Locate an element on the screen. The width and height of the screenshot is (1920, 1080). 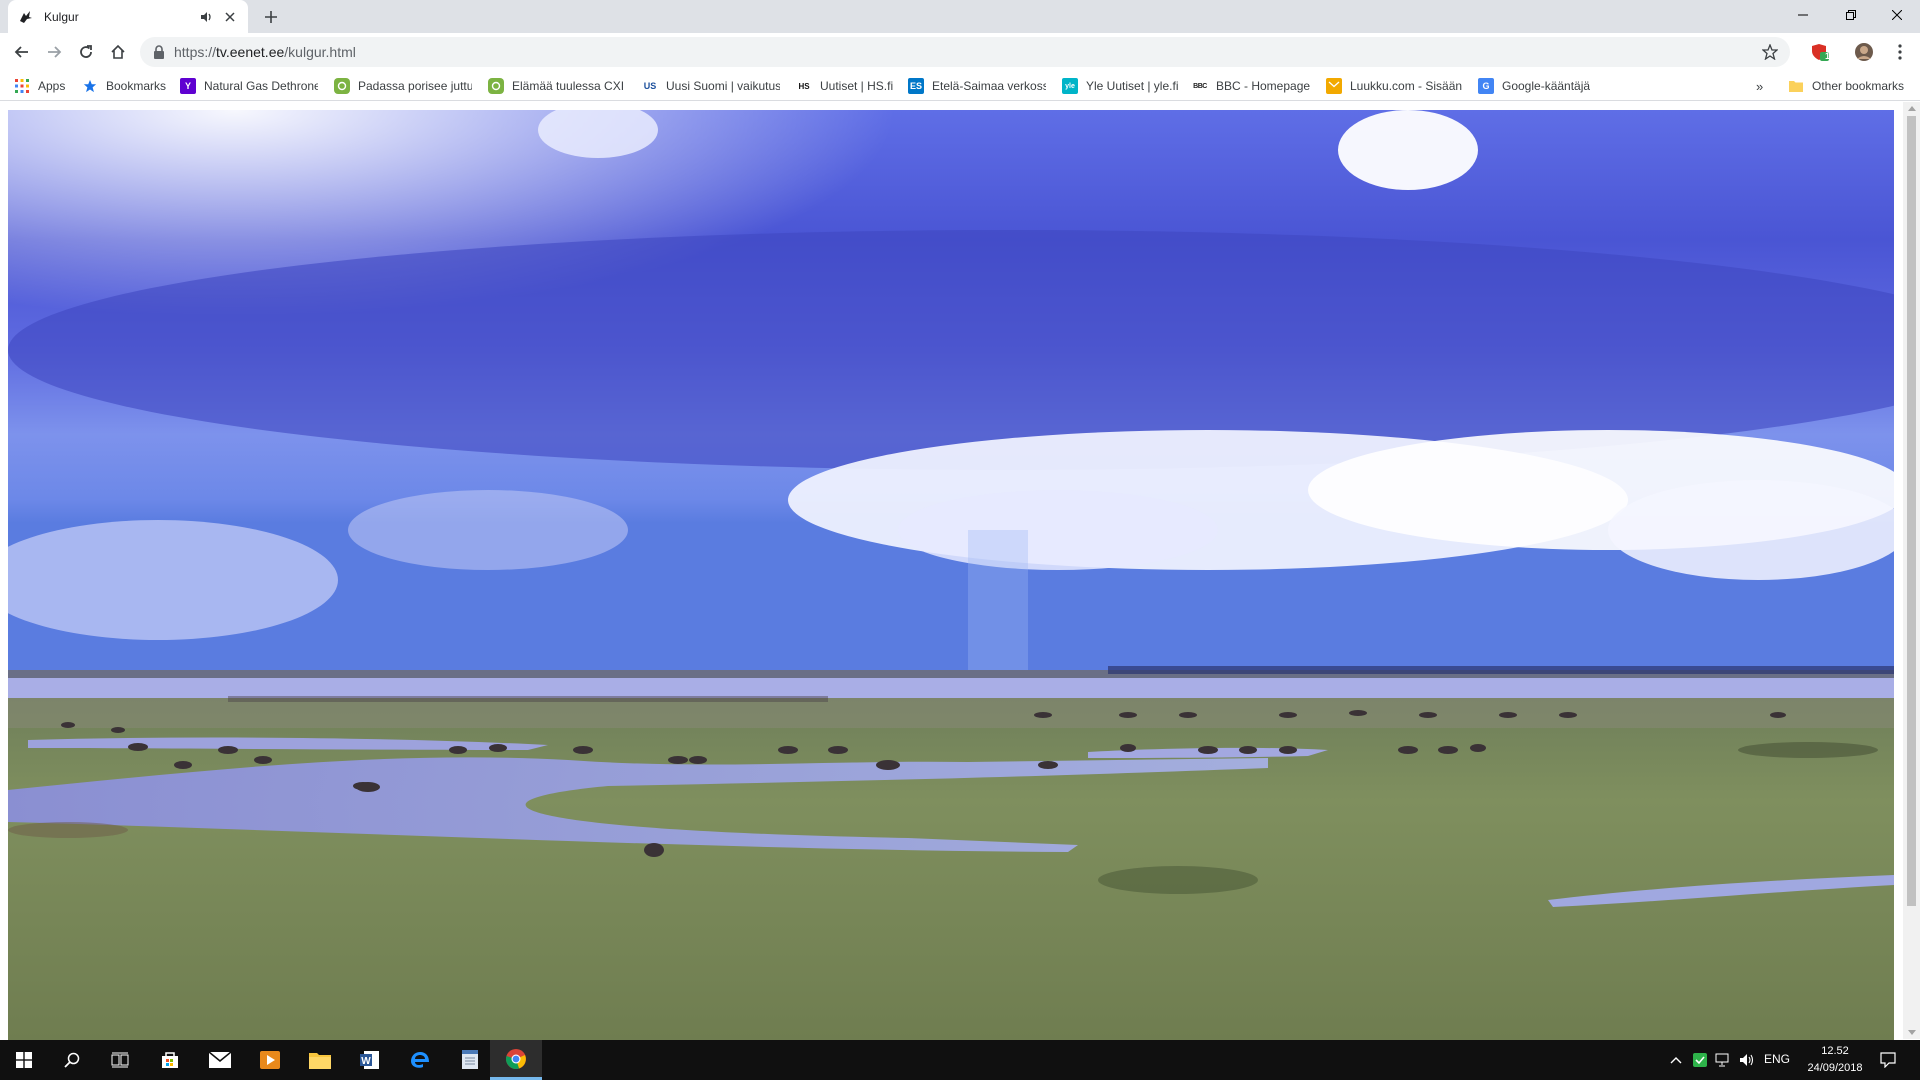
windows-start-icon is located at coordinates (24, 1060).